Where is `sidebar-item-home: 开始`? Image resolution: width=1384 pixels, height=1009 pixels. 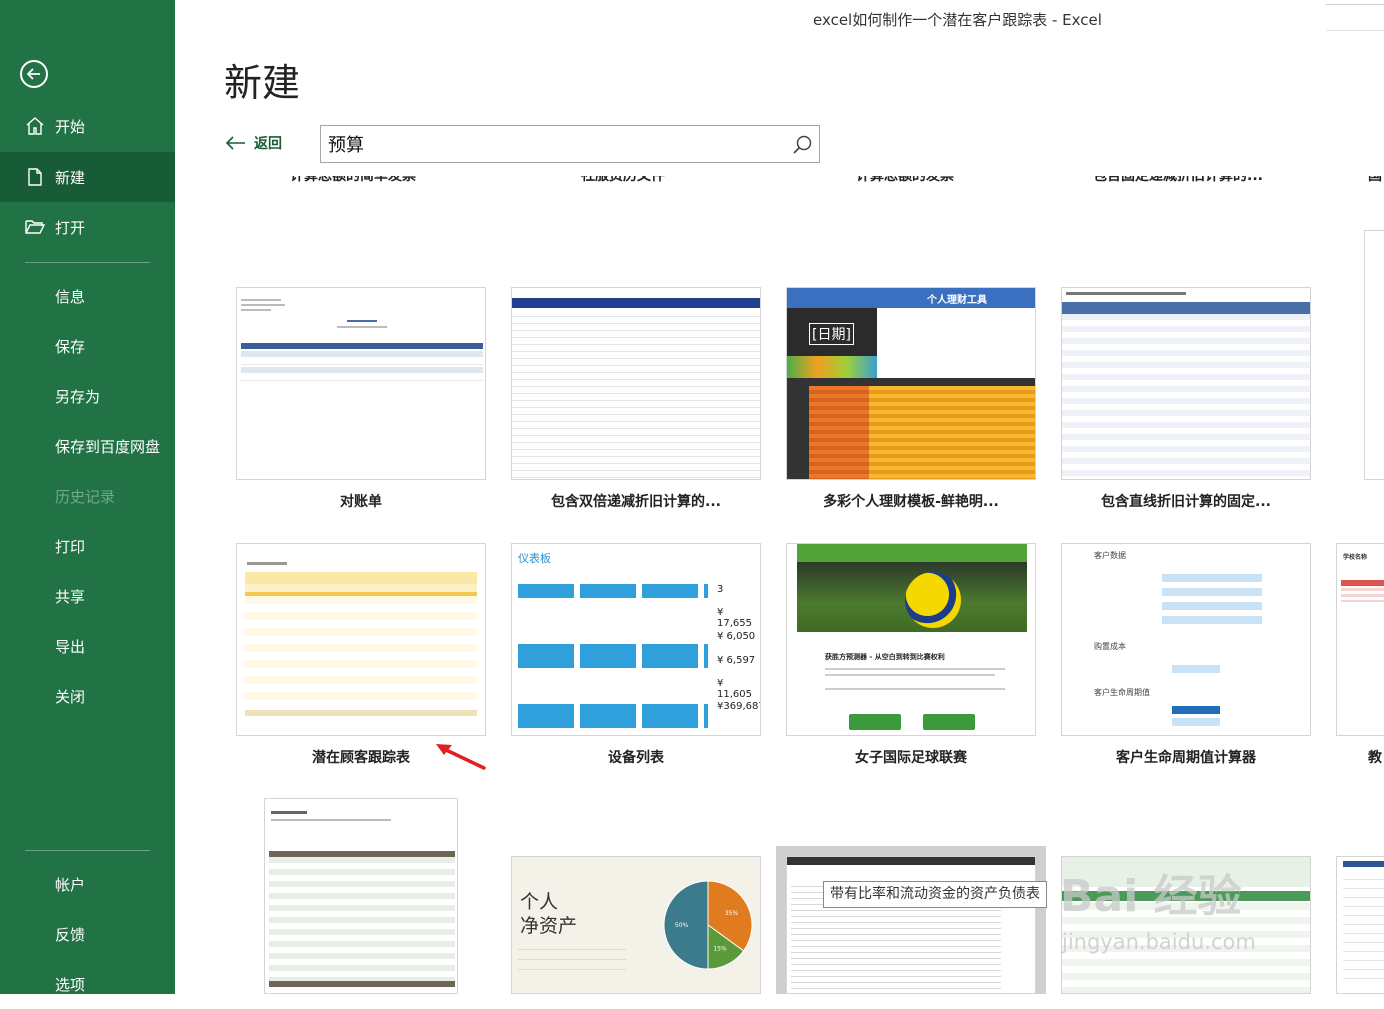 sidebar-item-home: 开始 is located at coordinates (87, 126).